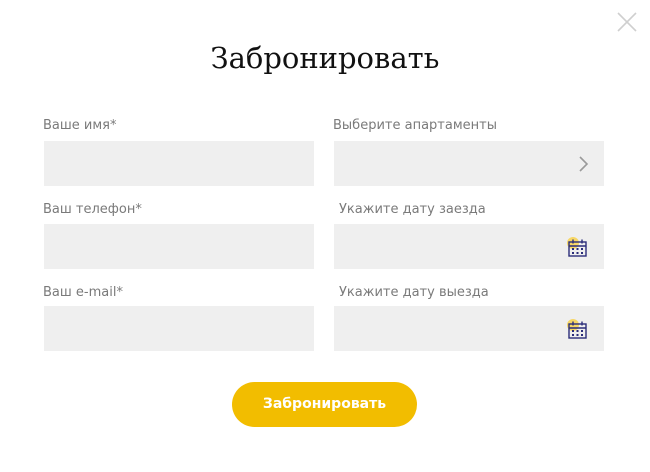 This screenshot has height=472, width=650. I want to click on checkout-label: Укажите дату выезда, so click(414, 292).